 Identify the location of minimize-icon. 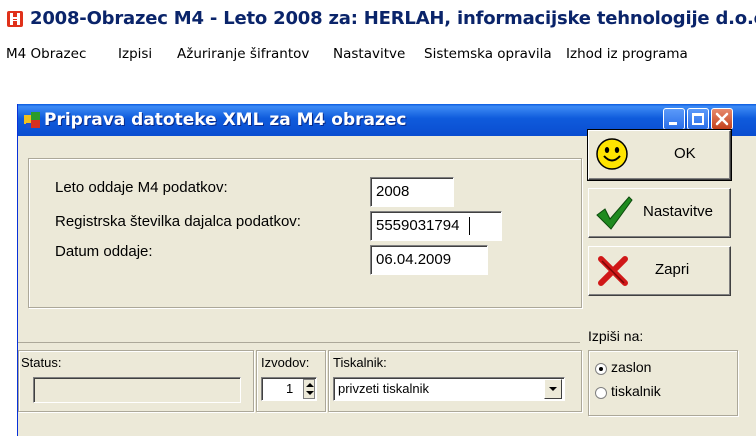
(673, 123).